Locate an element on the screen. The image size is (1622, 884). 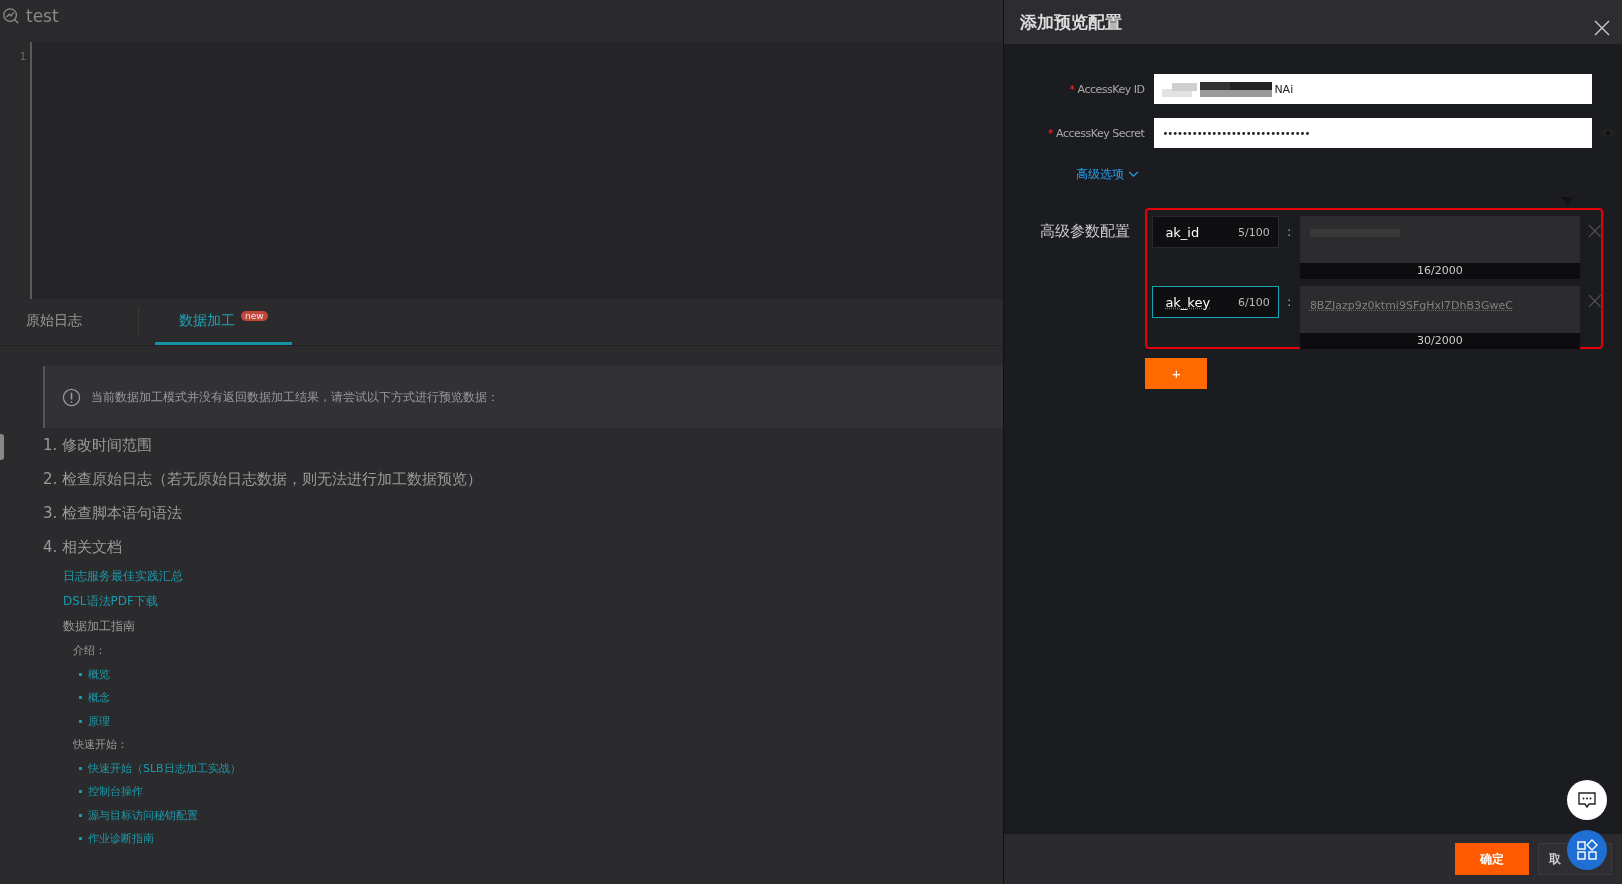
step-item: 3. 检查脚本语句语法 is located at coordinates (113, 513).